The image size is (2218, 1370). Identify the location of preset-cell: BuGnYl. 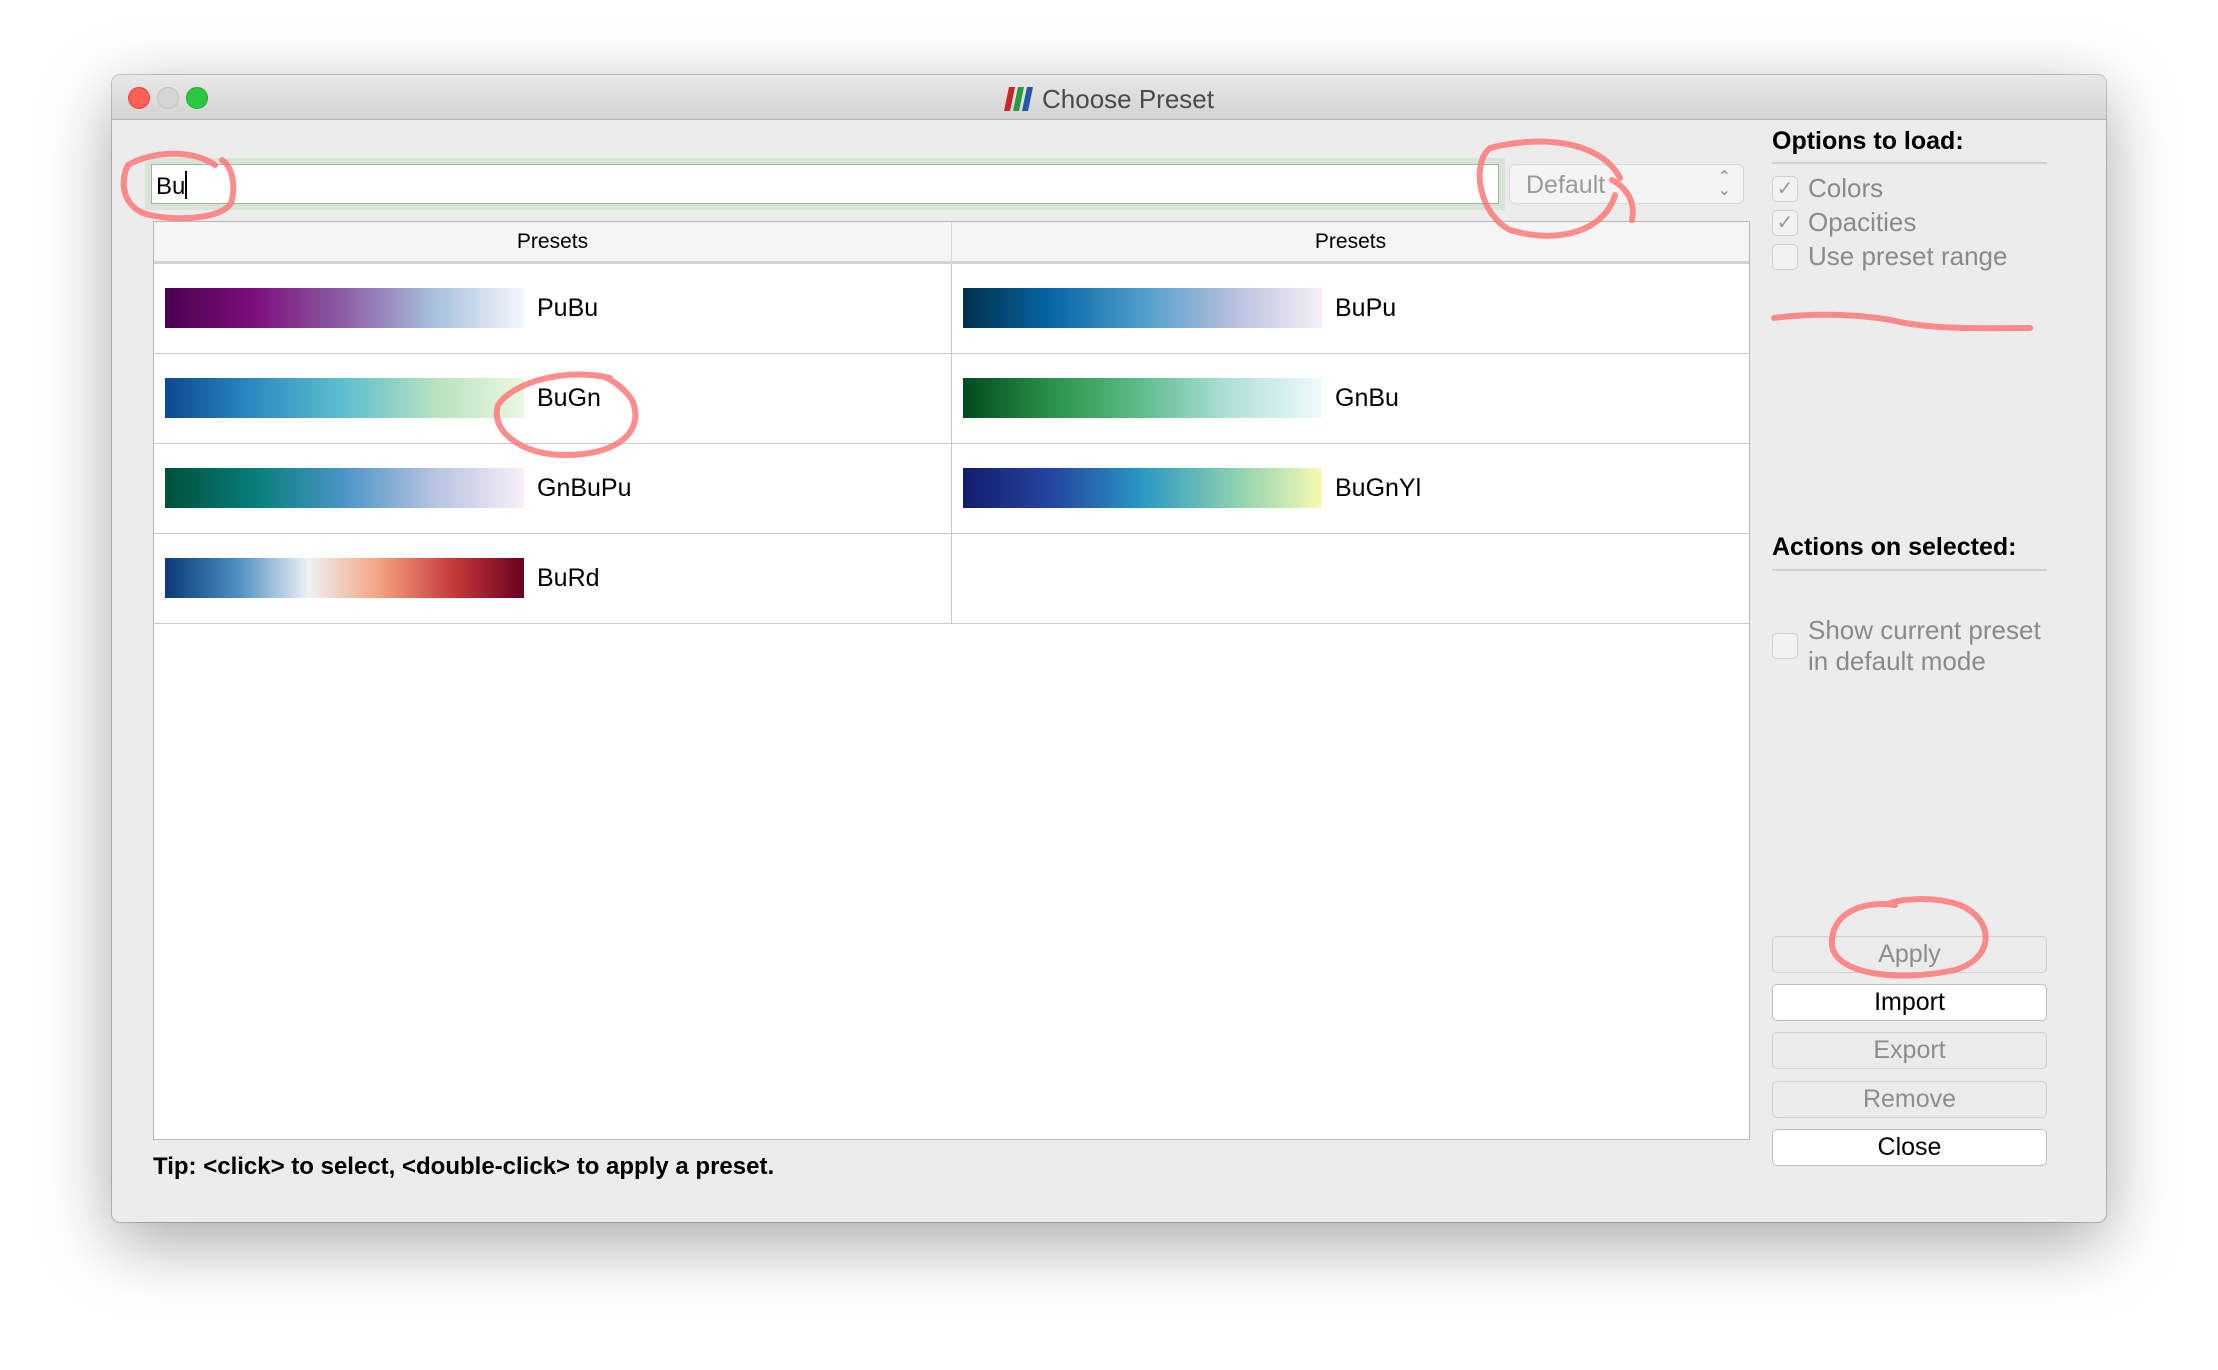
(1350, 488).